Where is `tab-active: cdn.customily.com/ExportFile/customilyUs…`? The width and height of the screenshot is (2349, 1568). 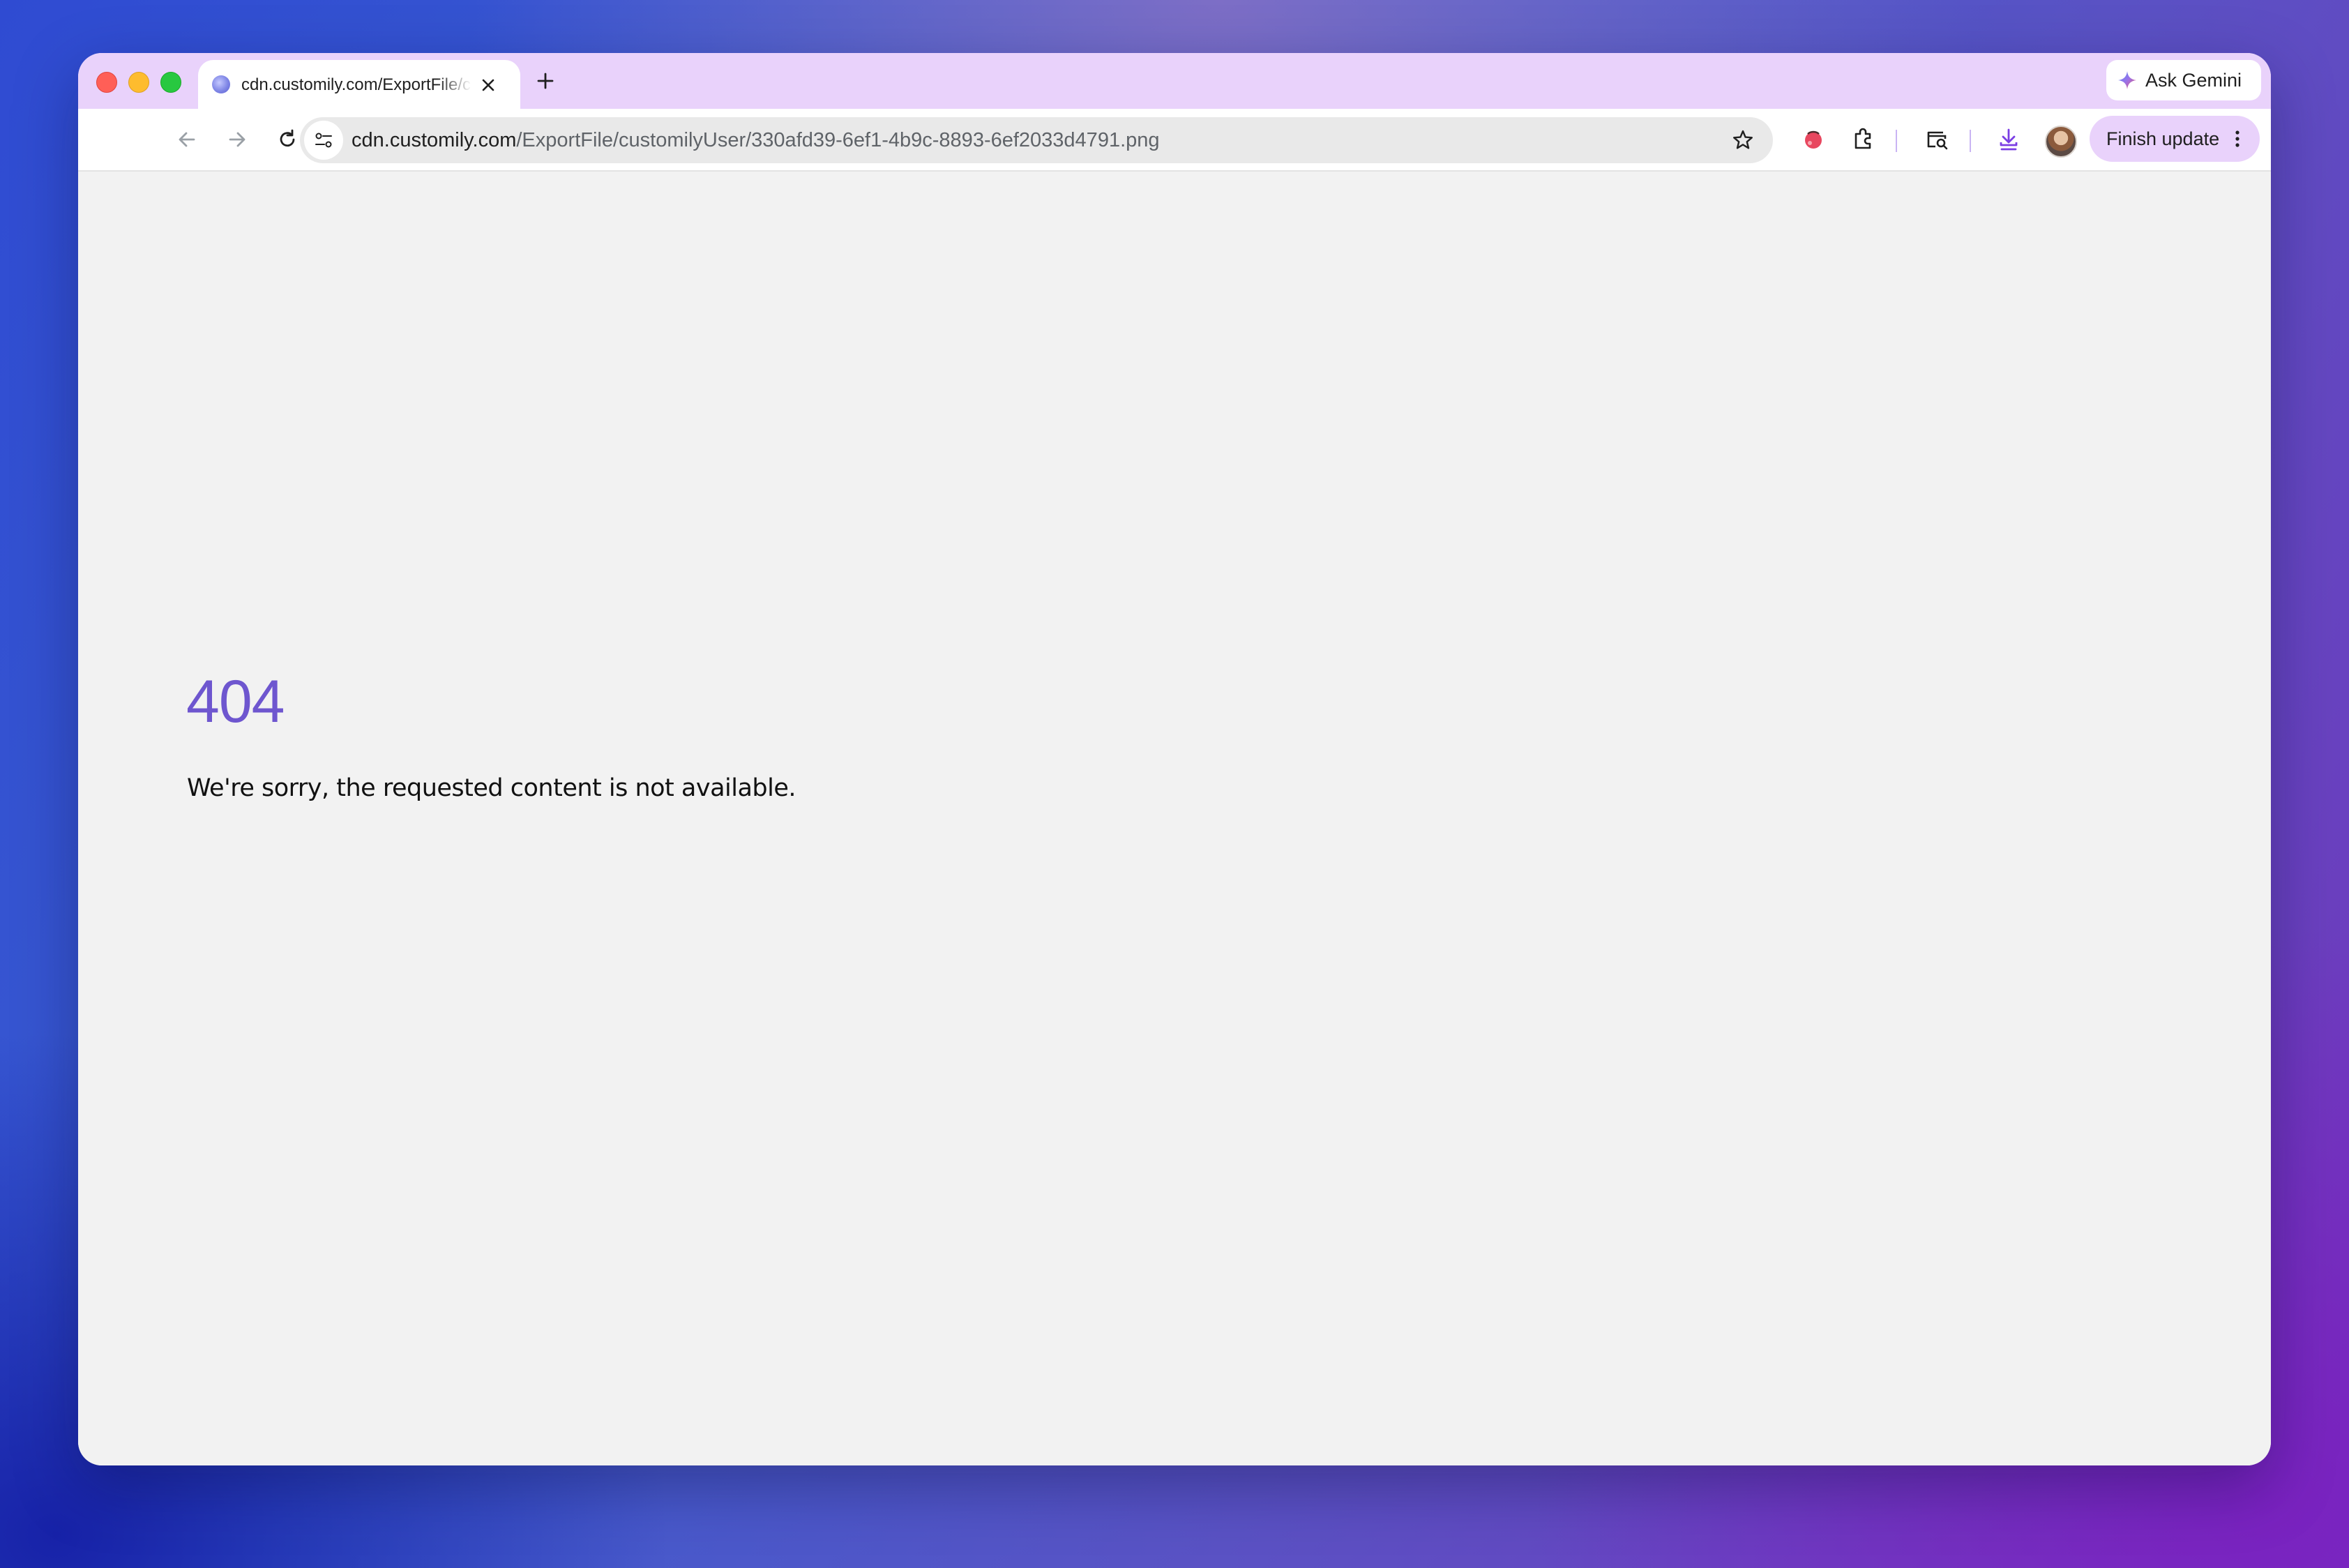 tab-active: cdn.customily.com/ExportFile/customilyUs… is located at coordinates (359, 84).